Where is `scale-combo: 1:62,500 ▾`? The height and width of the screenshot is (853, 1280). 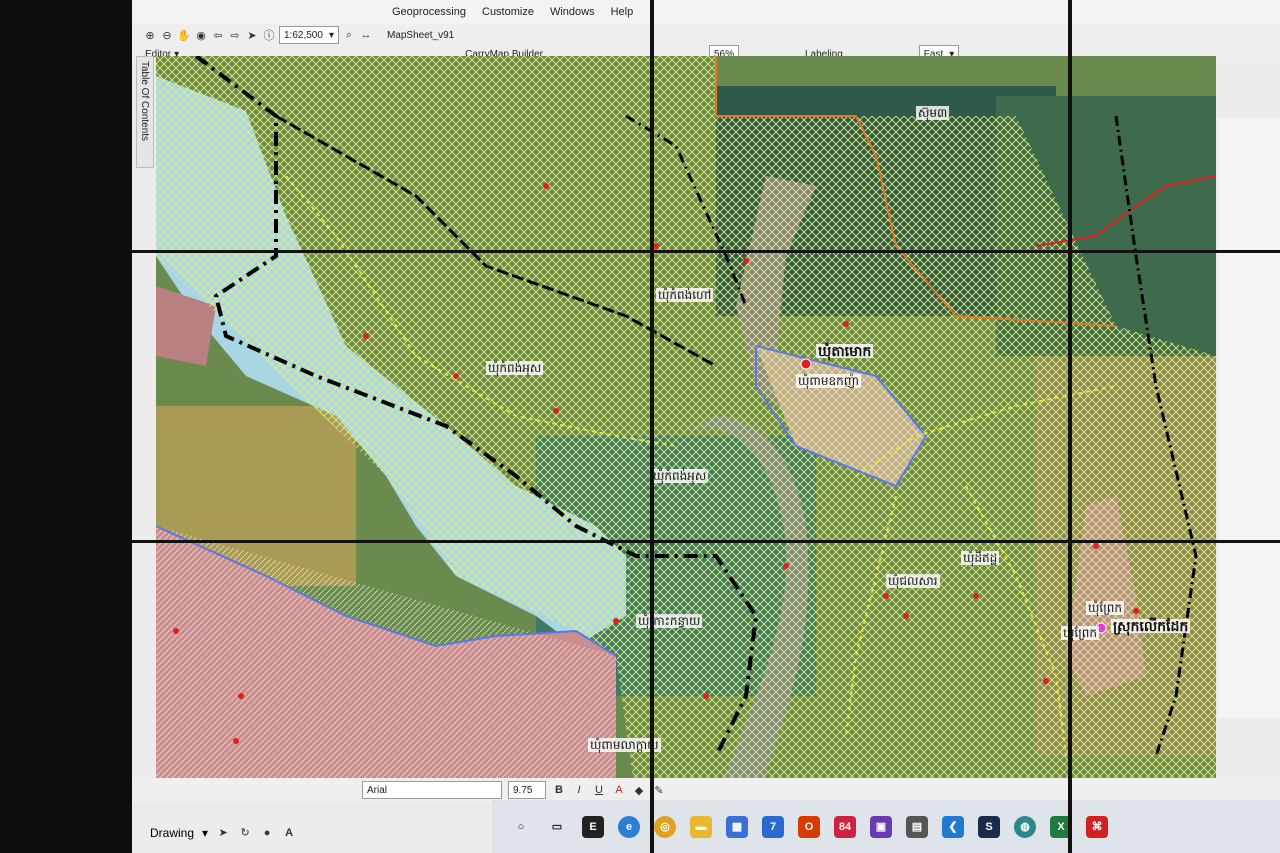
scale-combo: 1:62,500 ▾ is located at coordinates (309, 35).